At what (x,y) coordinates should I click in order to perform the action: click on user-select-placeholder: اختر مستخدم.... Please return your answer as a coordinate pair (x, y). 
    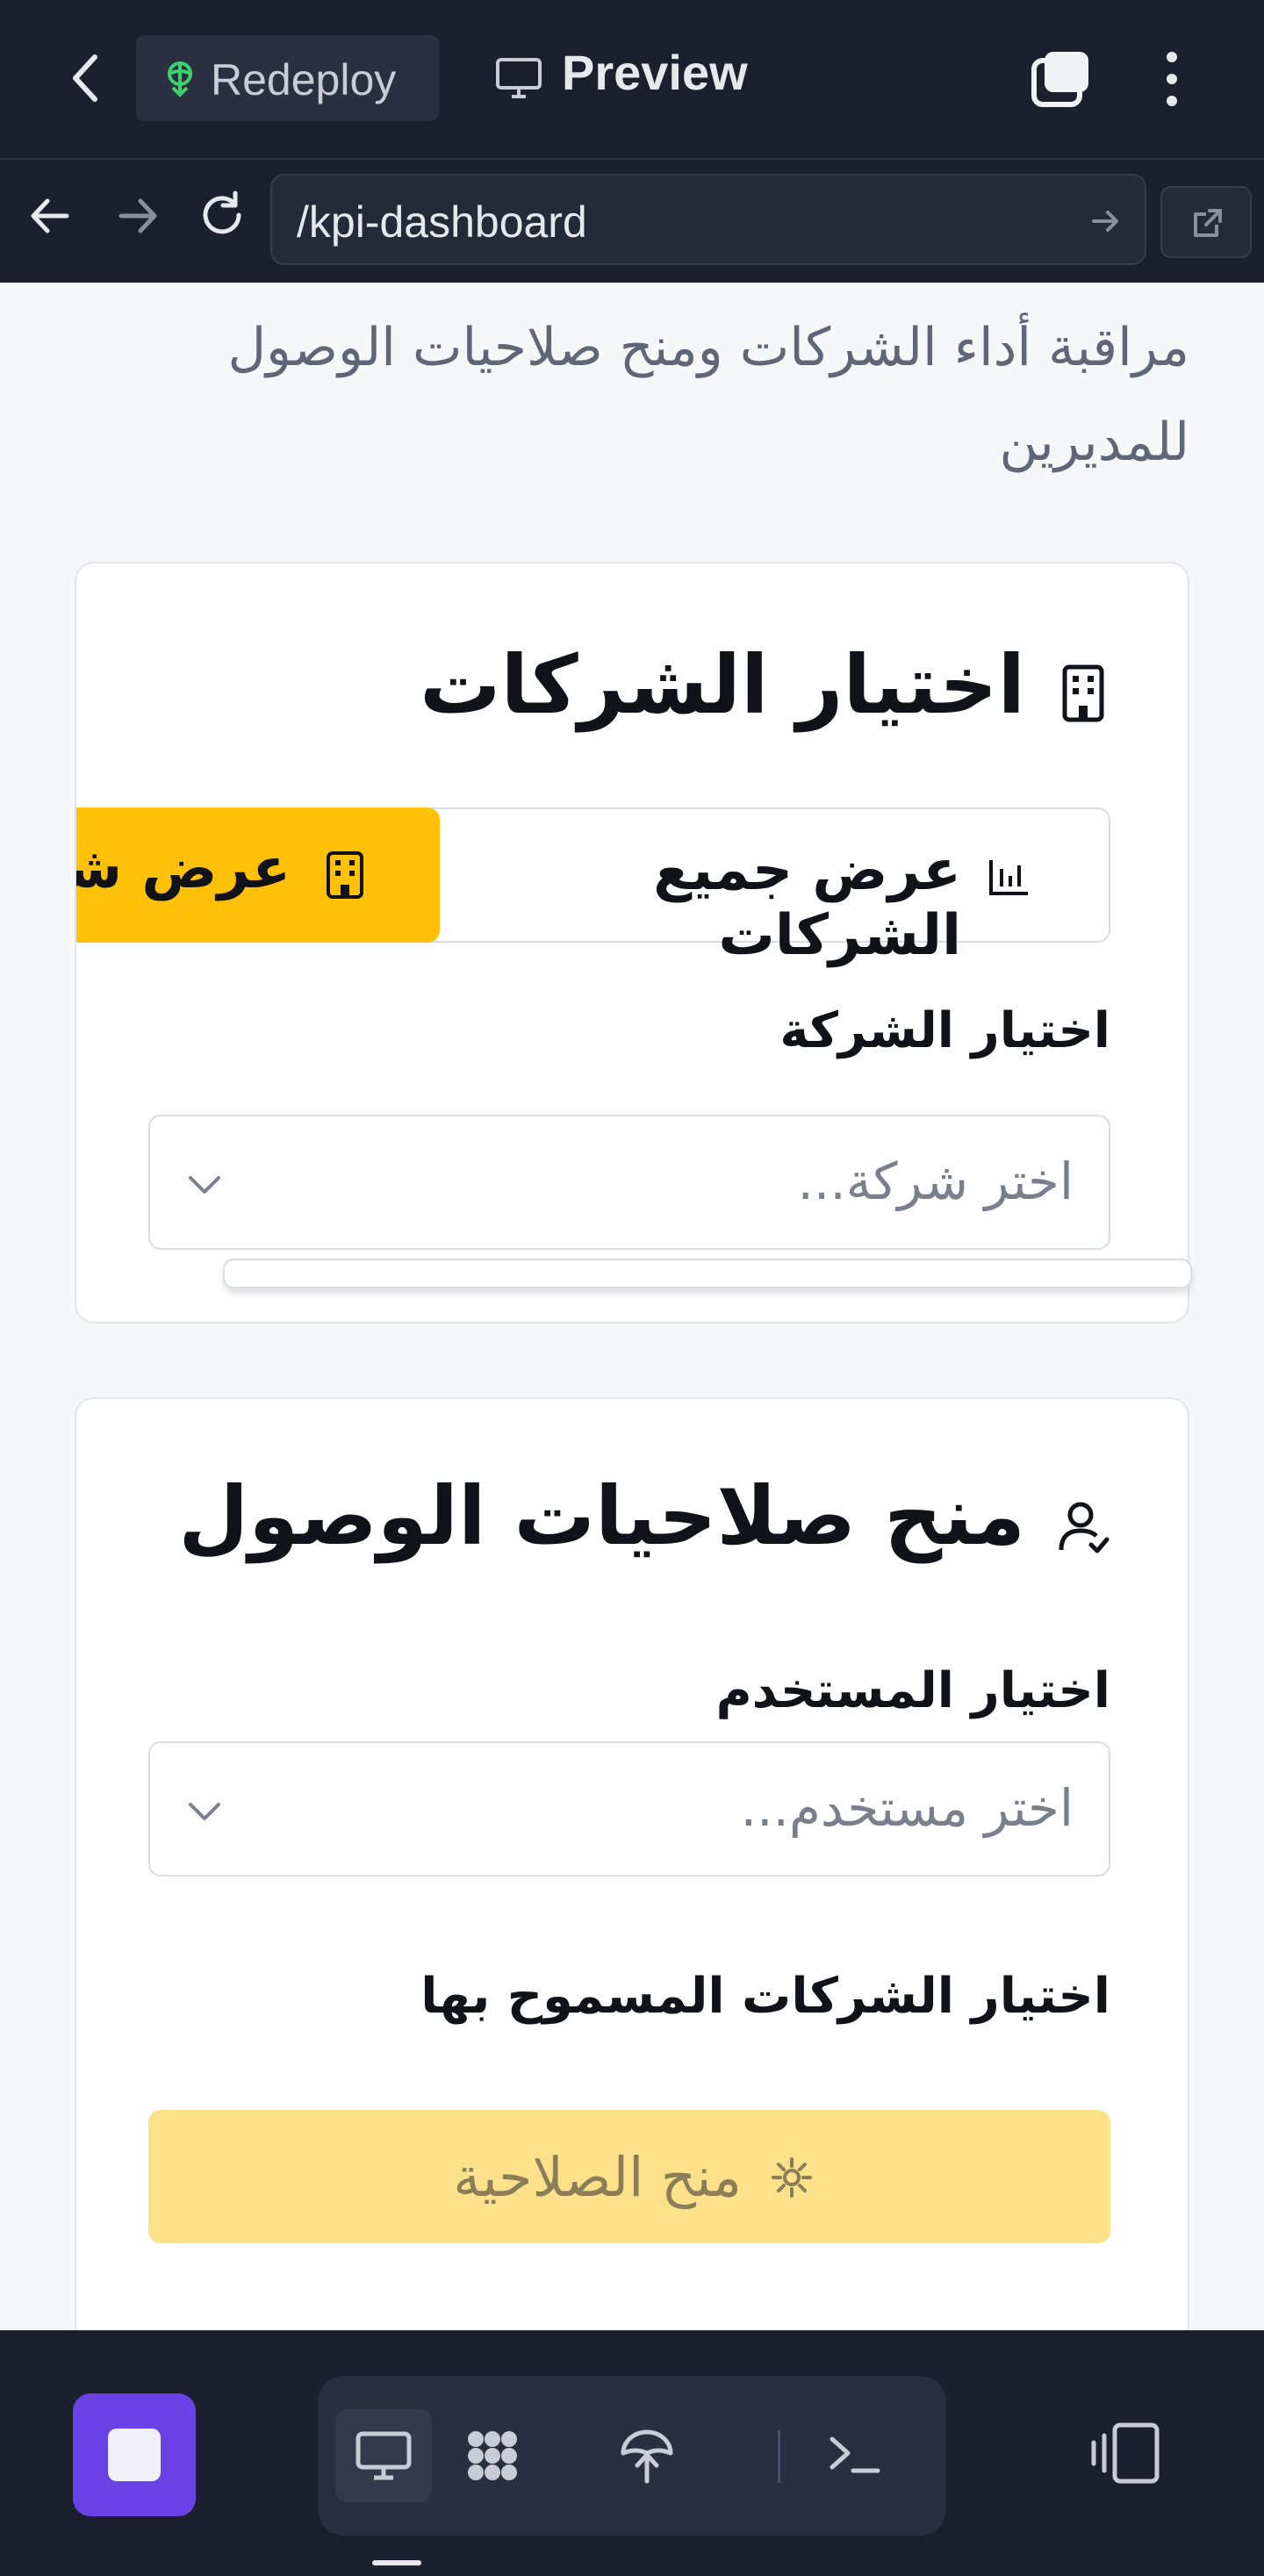
    Looking at the image, I should click on (907, 1808).